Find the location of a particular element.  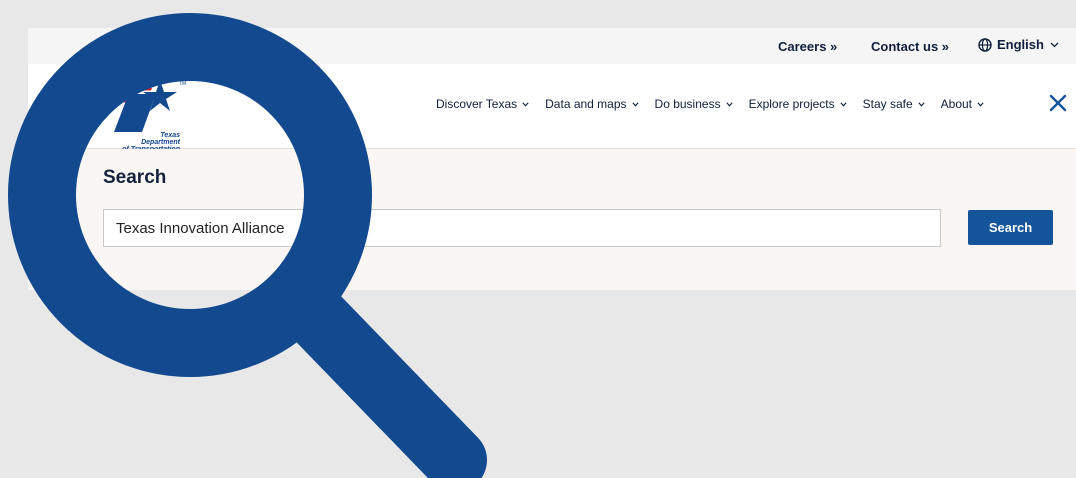

contact-link: Contact us » is located at coordinates (910, 46).